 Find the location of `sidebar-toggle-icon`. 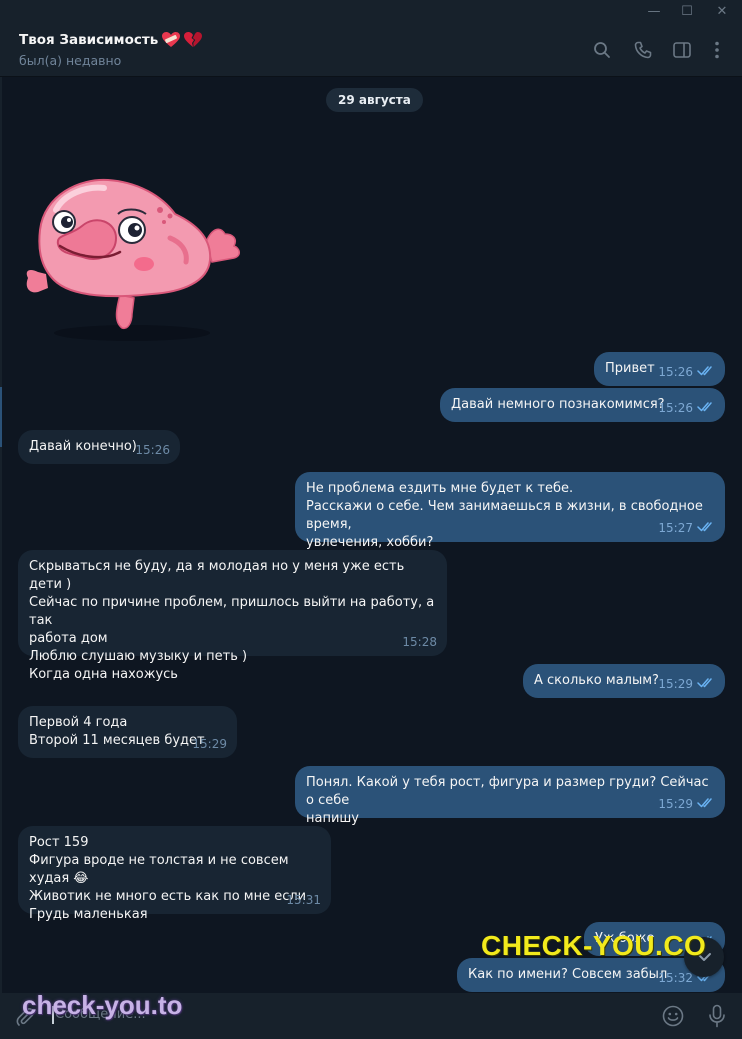

sidebar-toggle-icon is located at coordinates (682, 50).